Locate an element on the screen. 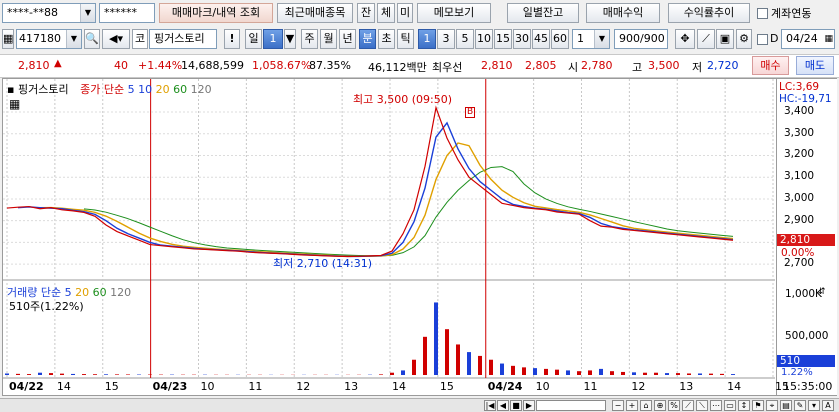 This screenshot has height=412, width=839. trade-profit-button: 매매수익 is located at coordinates (623, 13).